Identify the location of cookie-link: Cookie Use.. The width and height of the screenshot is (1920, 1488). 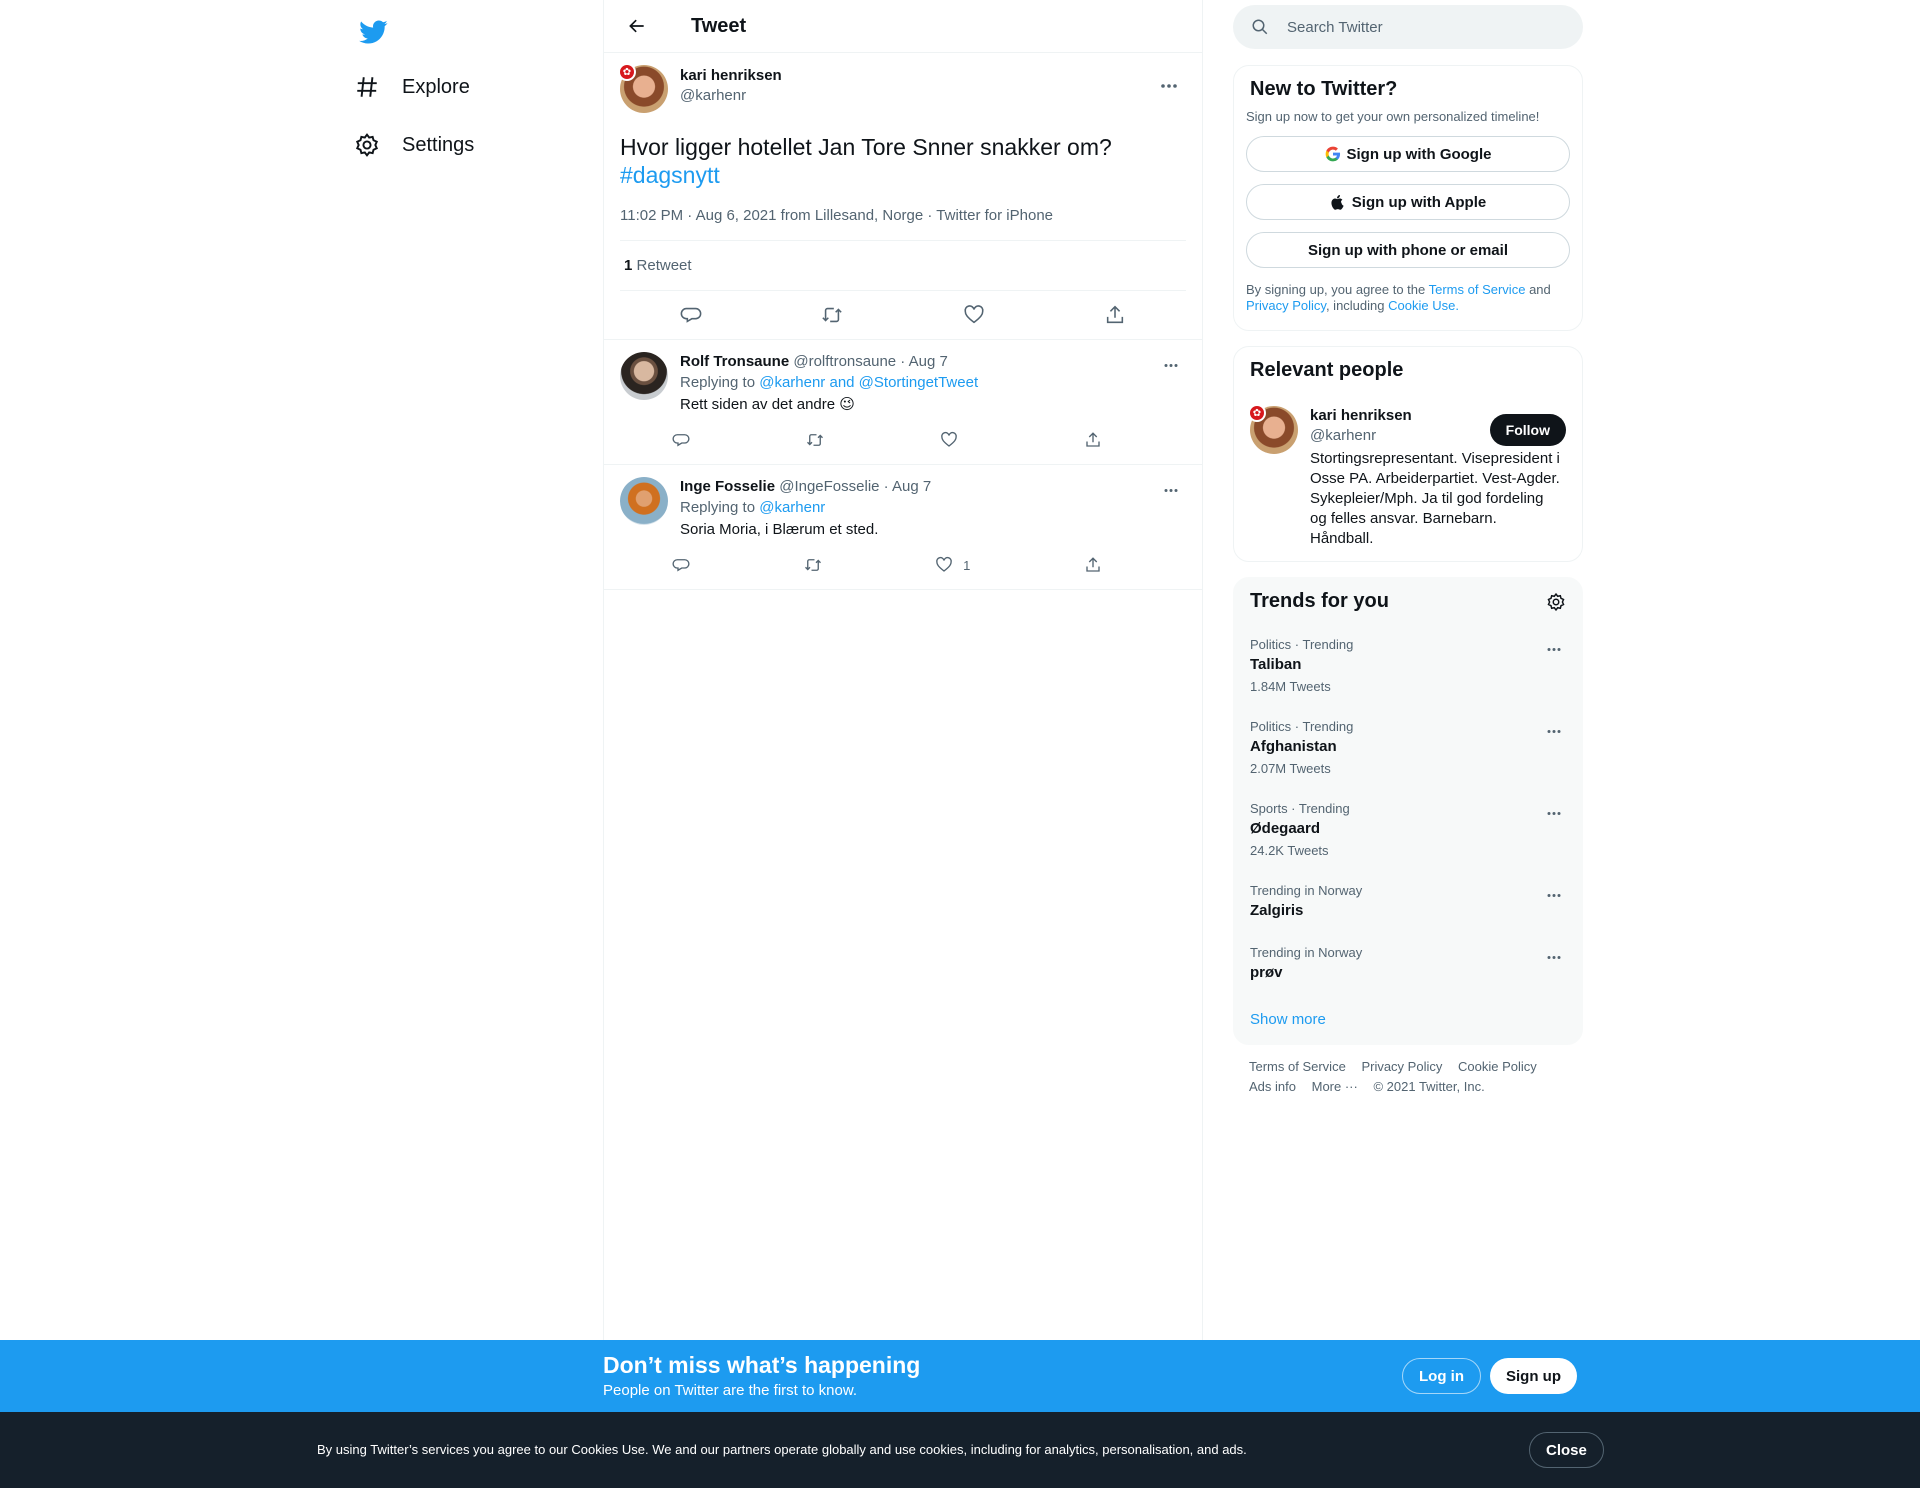
(1423, 305).